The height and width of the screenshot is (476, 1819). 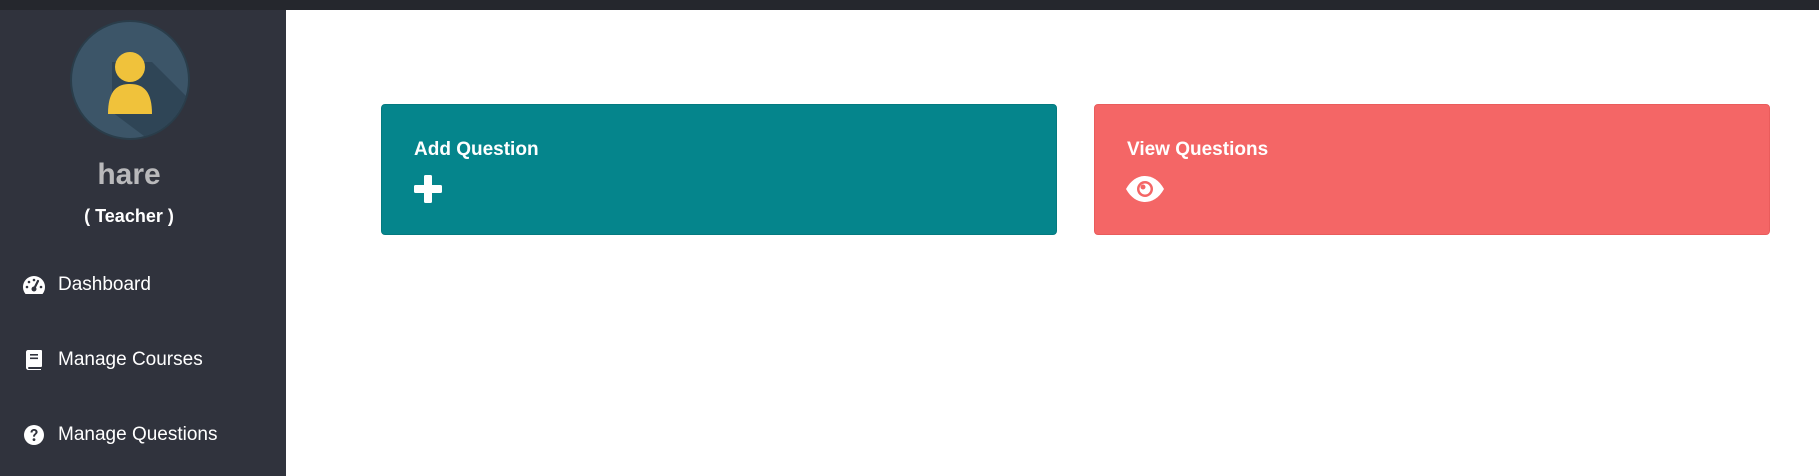 I want to click on add-question-card: Add Question, so click(x=719, y=169).